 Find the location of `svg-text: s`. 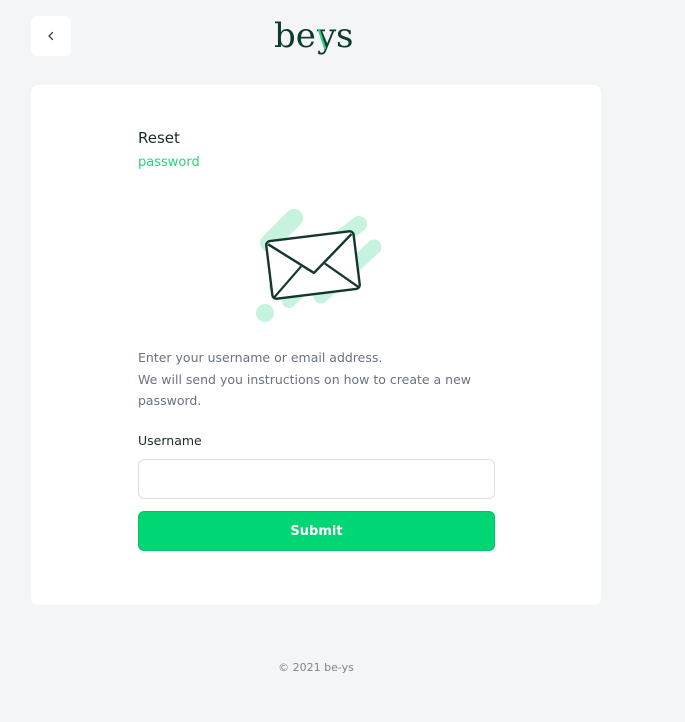

svg-text: s is located at coordinates (344, 36).